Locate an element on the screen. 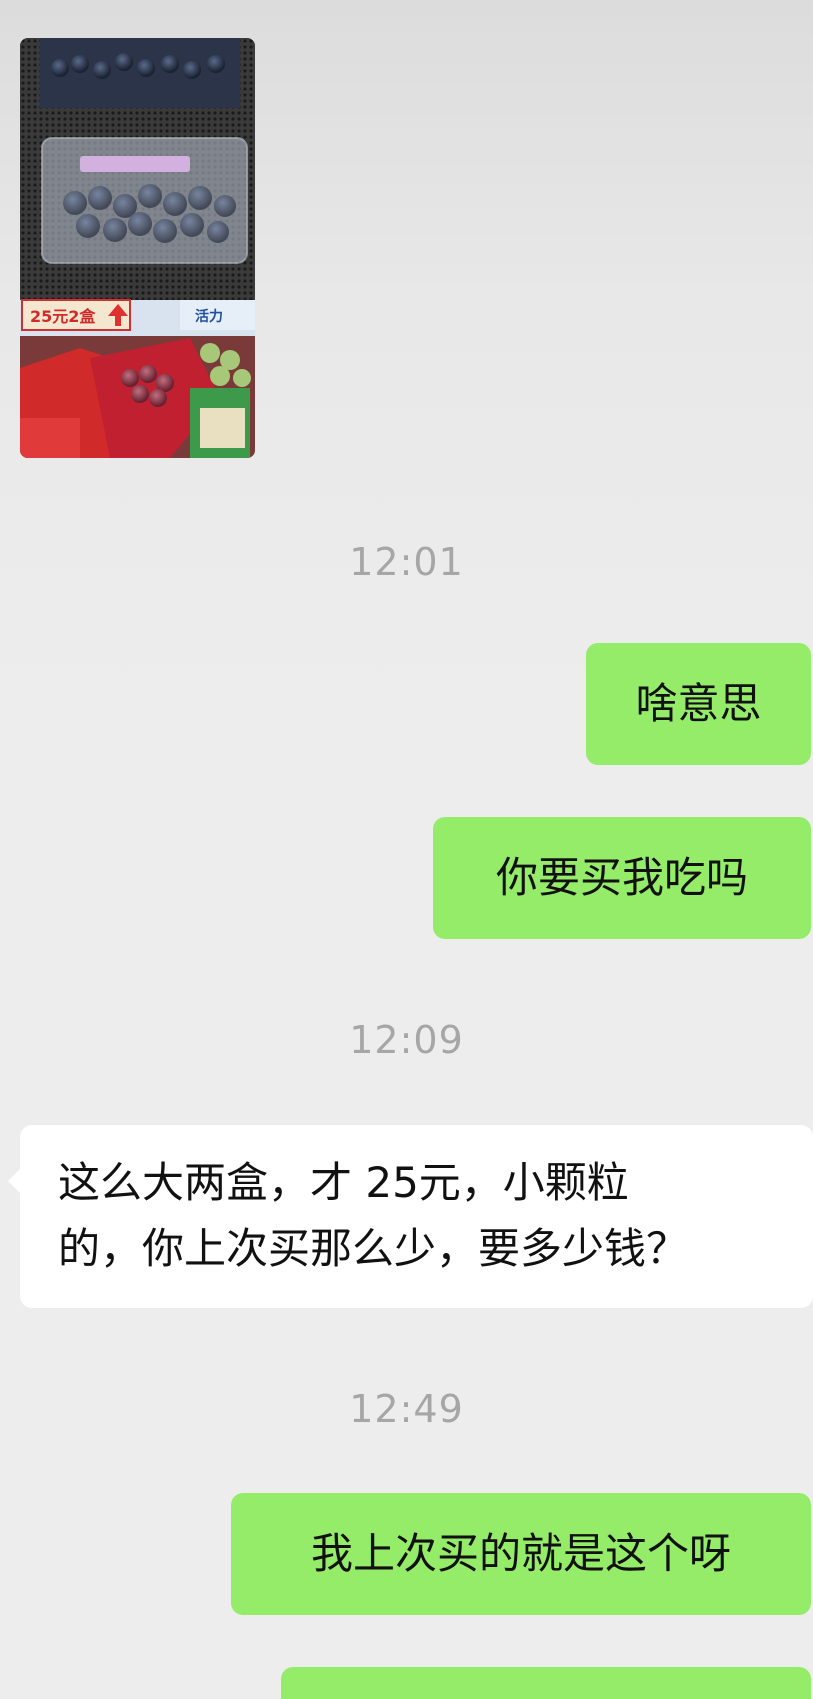 The image size is (813, 1699). grapes-photo: 活力 25元2盒 is located at coordinates (137, 248).